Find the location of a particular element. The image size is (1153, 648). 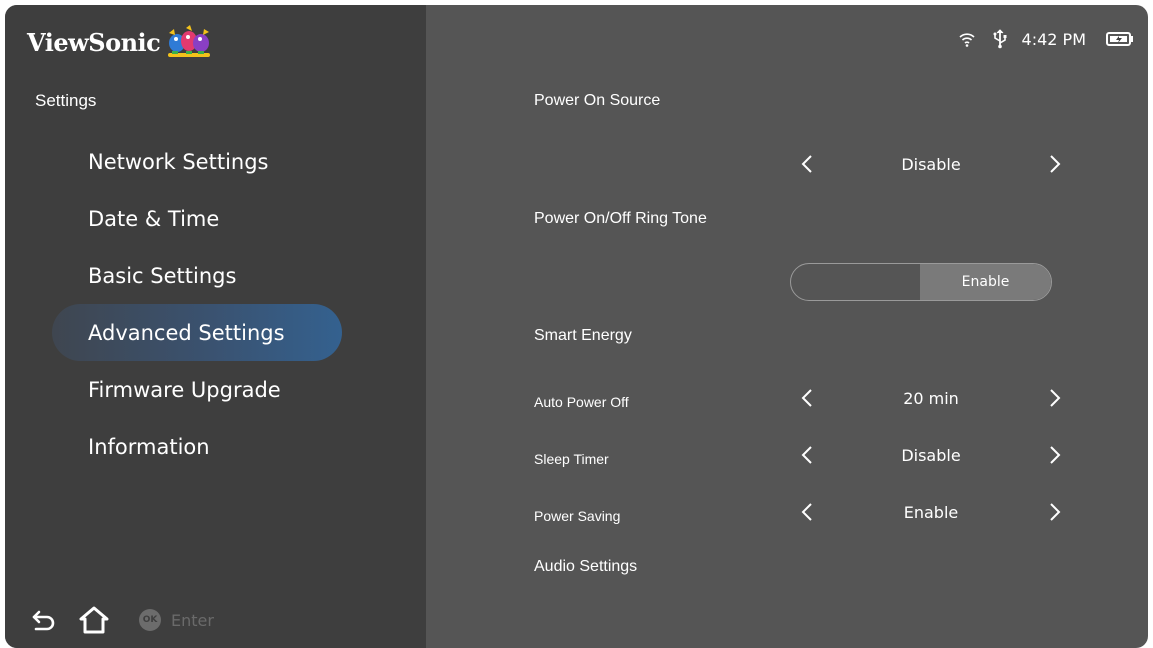

power-saving-prev-button is located at coordinates (807, 512).